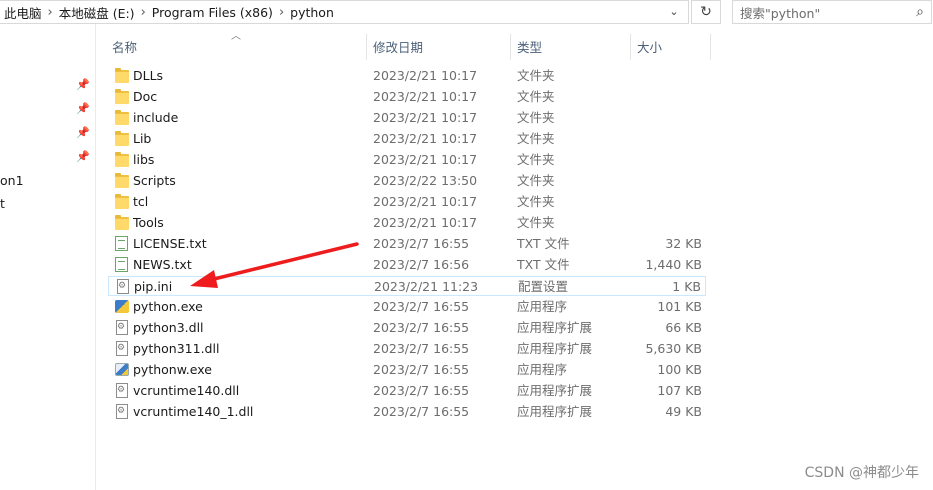 The width and height of the screenshot is (933, 490). What do you see at coordinates (274, 265) in the screenshot?
I see `annotation-arrow` at bounding box center [274, 265].